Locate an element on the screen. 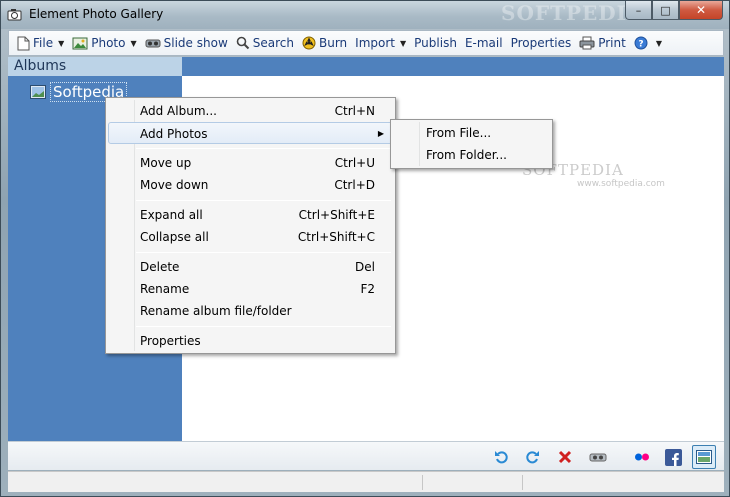 This screenshot has height=497, width=730. menu-item-rename-file: Rename album file/folder is located at coordinates (250, 311).